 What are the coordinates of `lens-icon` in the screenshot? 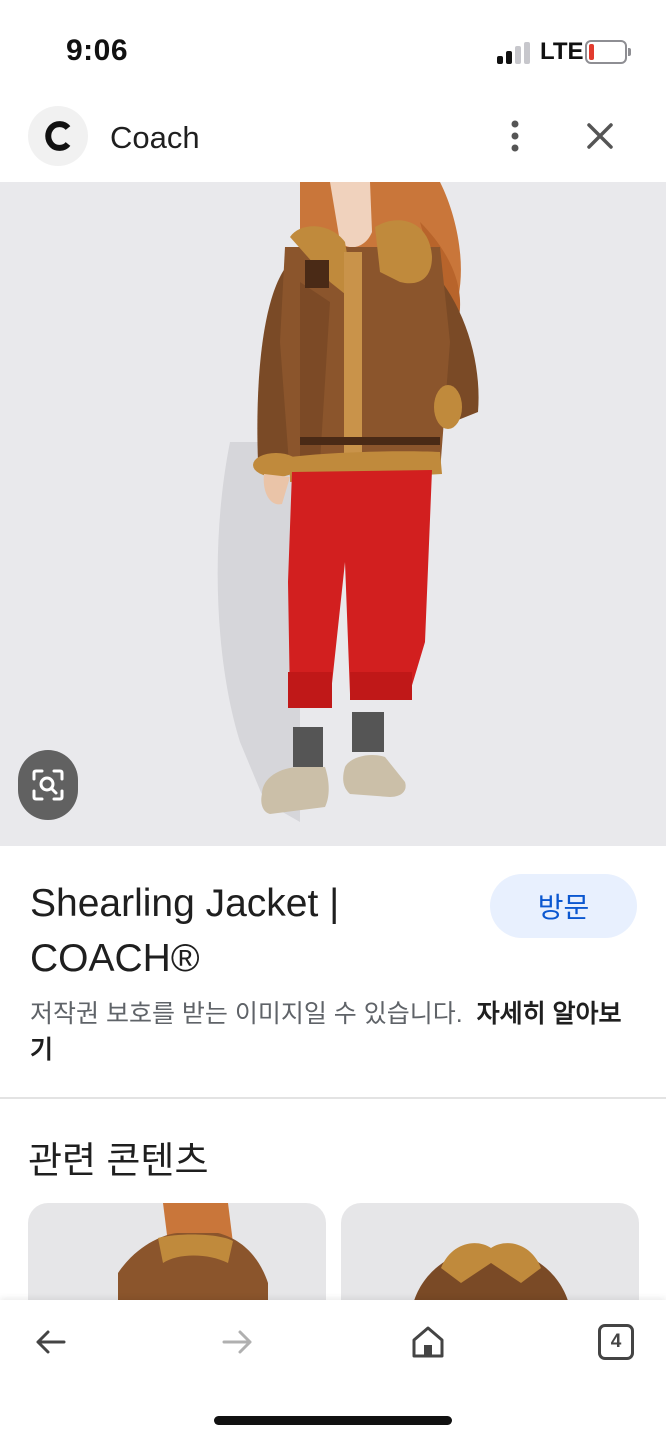 It's located at (48, 785).